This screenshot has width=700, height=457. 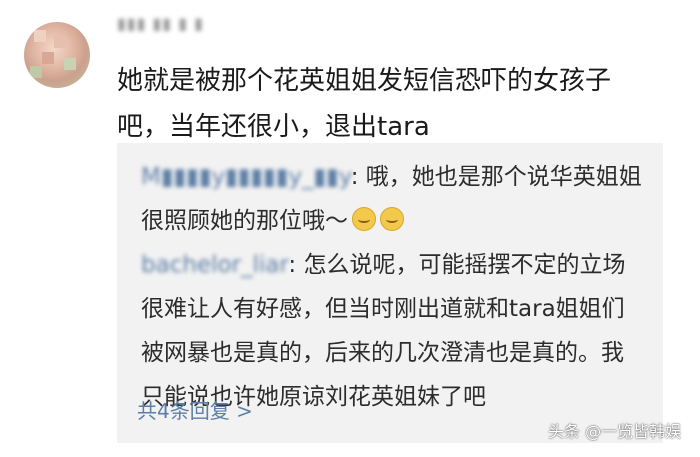 What do you see at coordinates (195, 409) in the screenshot?
I see `more-replies-link: 共4条回复 >` at bounding box center [195, 409].